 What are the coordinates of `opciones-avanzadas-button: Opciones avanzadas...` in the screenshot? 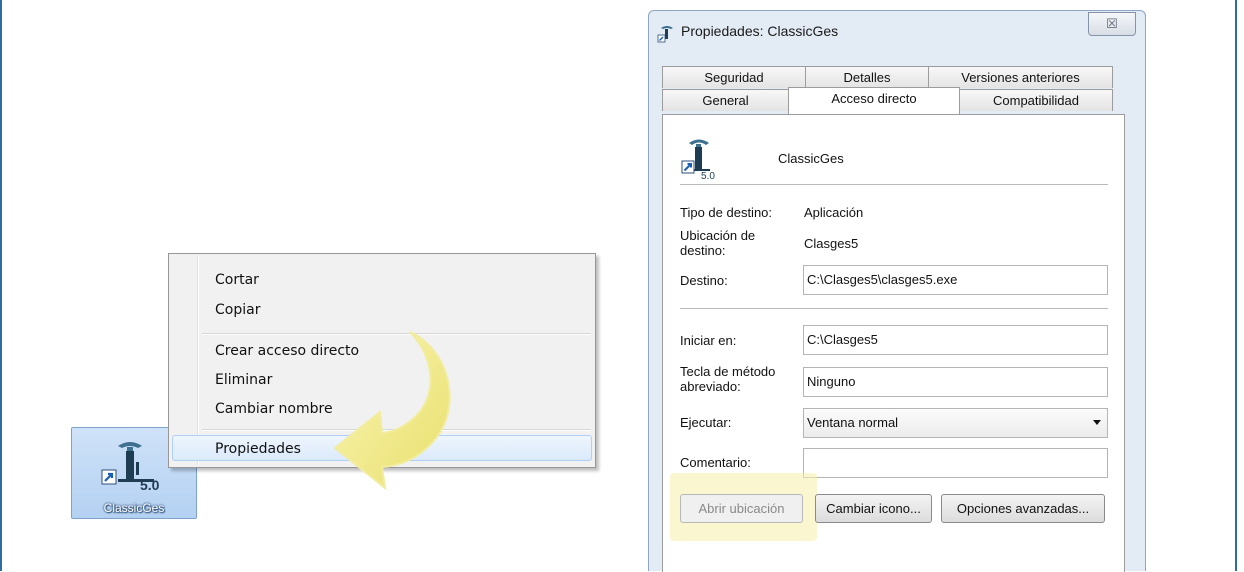 It's located at (1023, 508).